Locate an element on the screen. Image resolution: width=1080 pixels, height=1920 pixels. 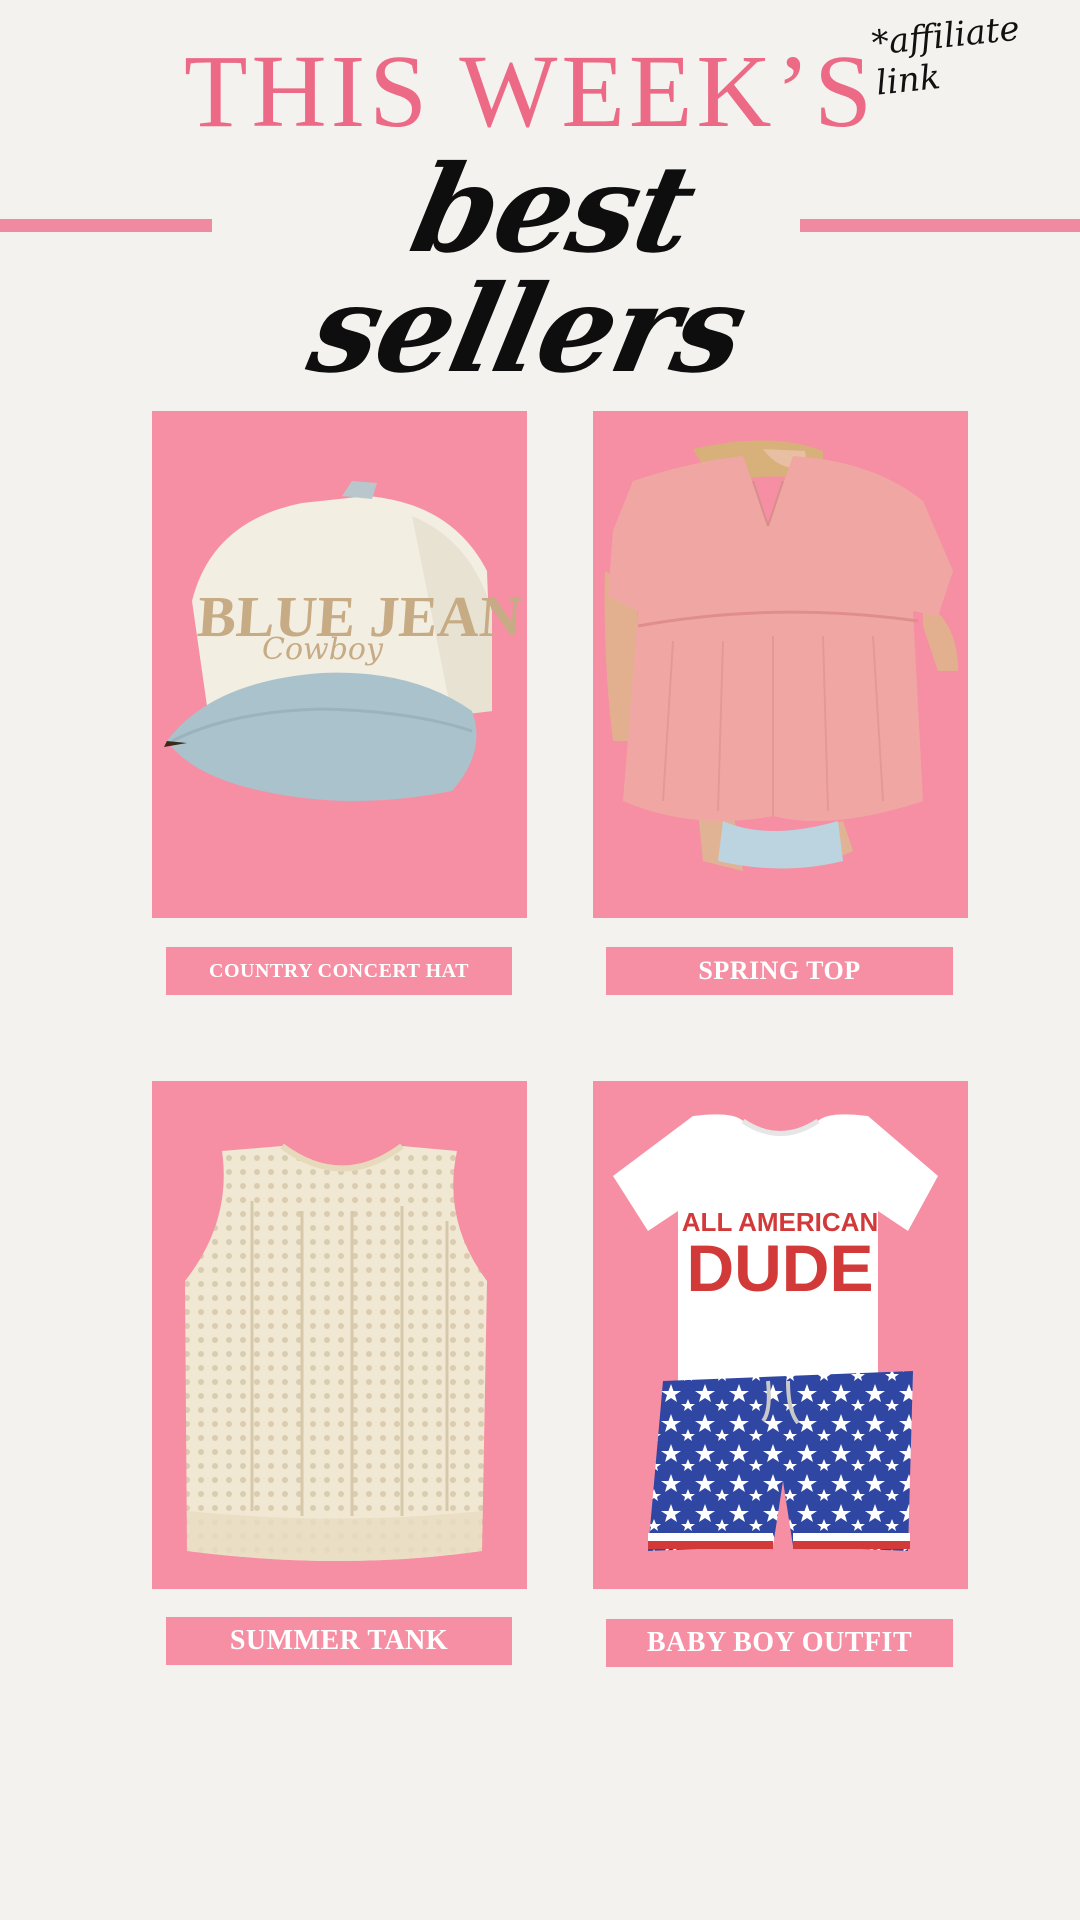
product-label-tank: SUMMER TANK is located at coordinates (339, 1641).